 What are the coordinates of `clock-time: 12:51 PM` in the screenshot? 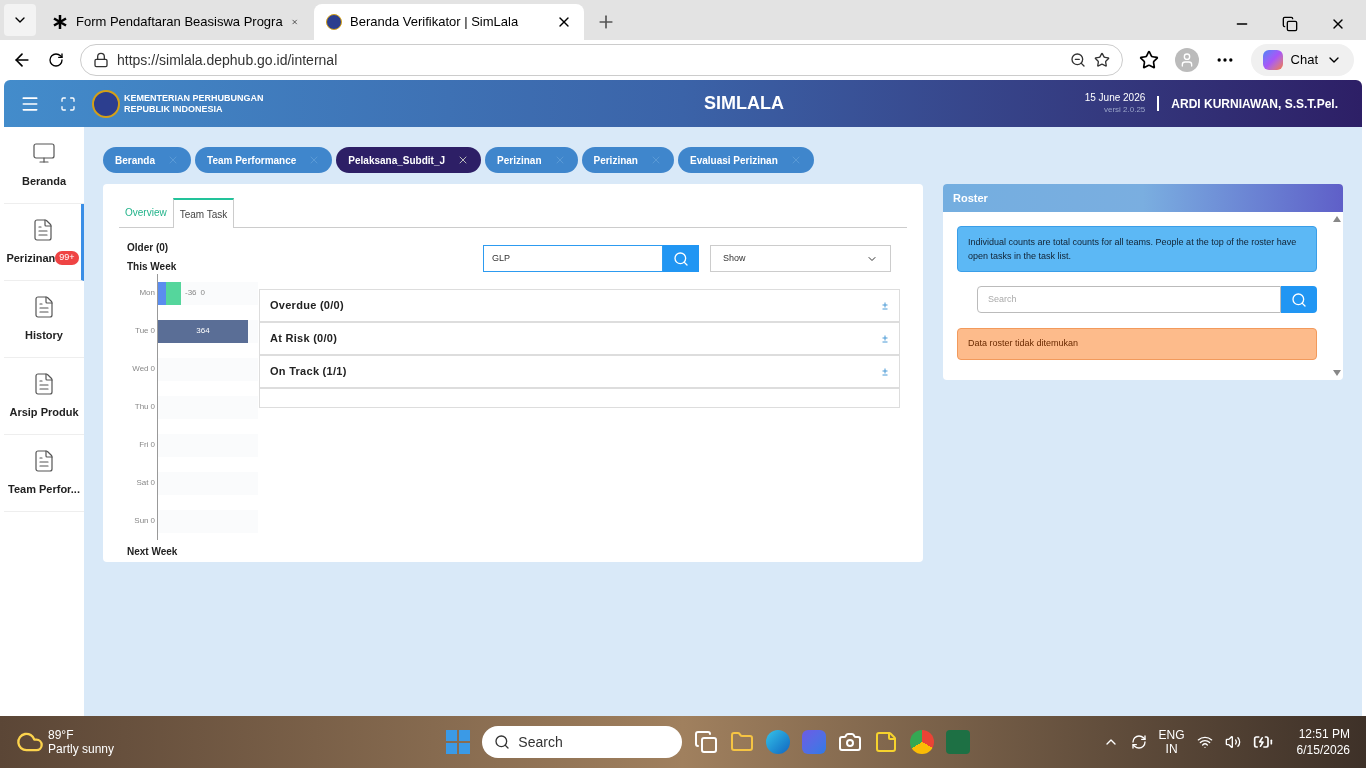 It's located at (1324, 734).